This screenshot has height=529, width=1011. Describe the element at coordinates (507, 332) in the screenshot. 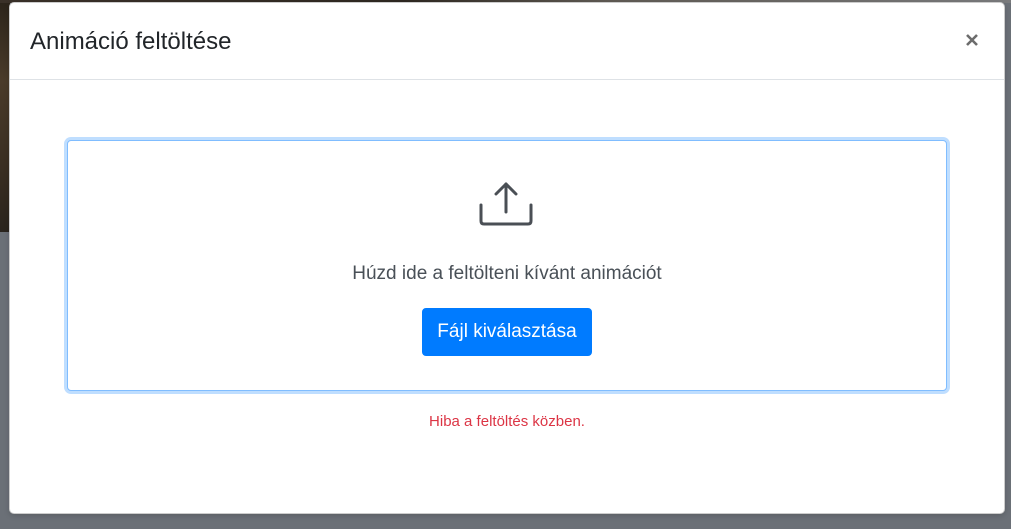

I see `choose-file-button: Fájl kiválasztása` at that location.